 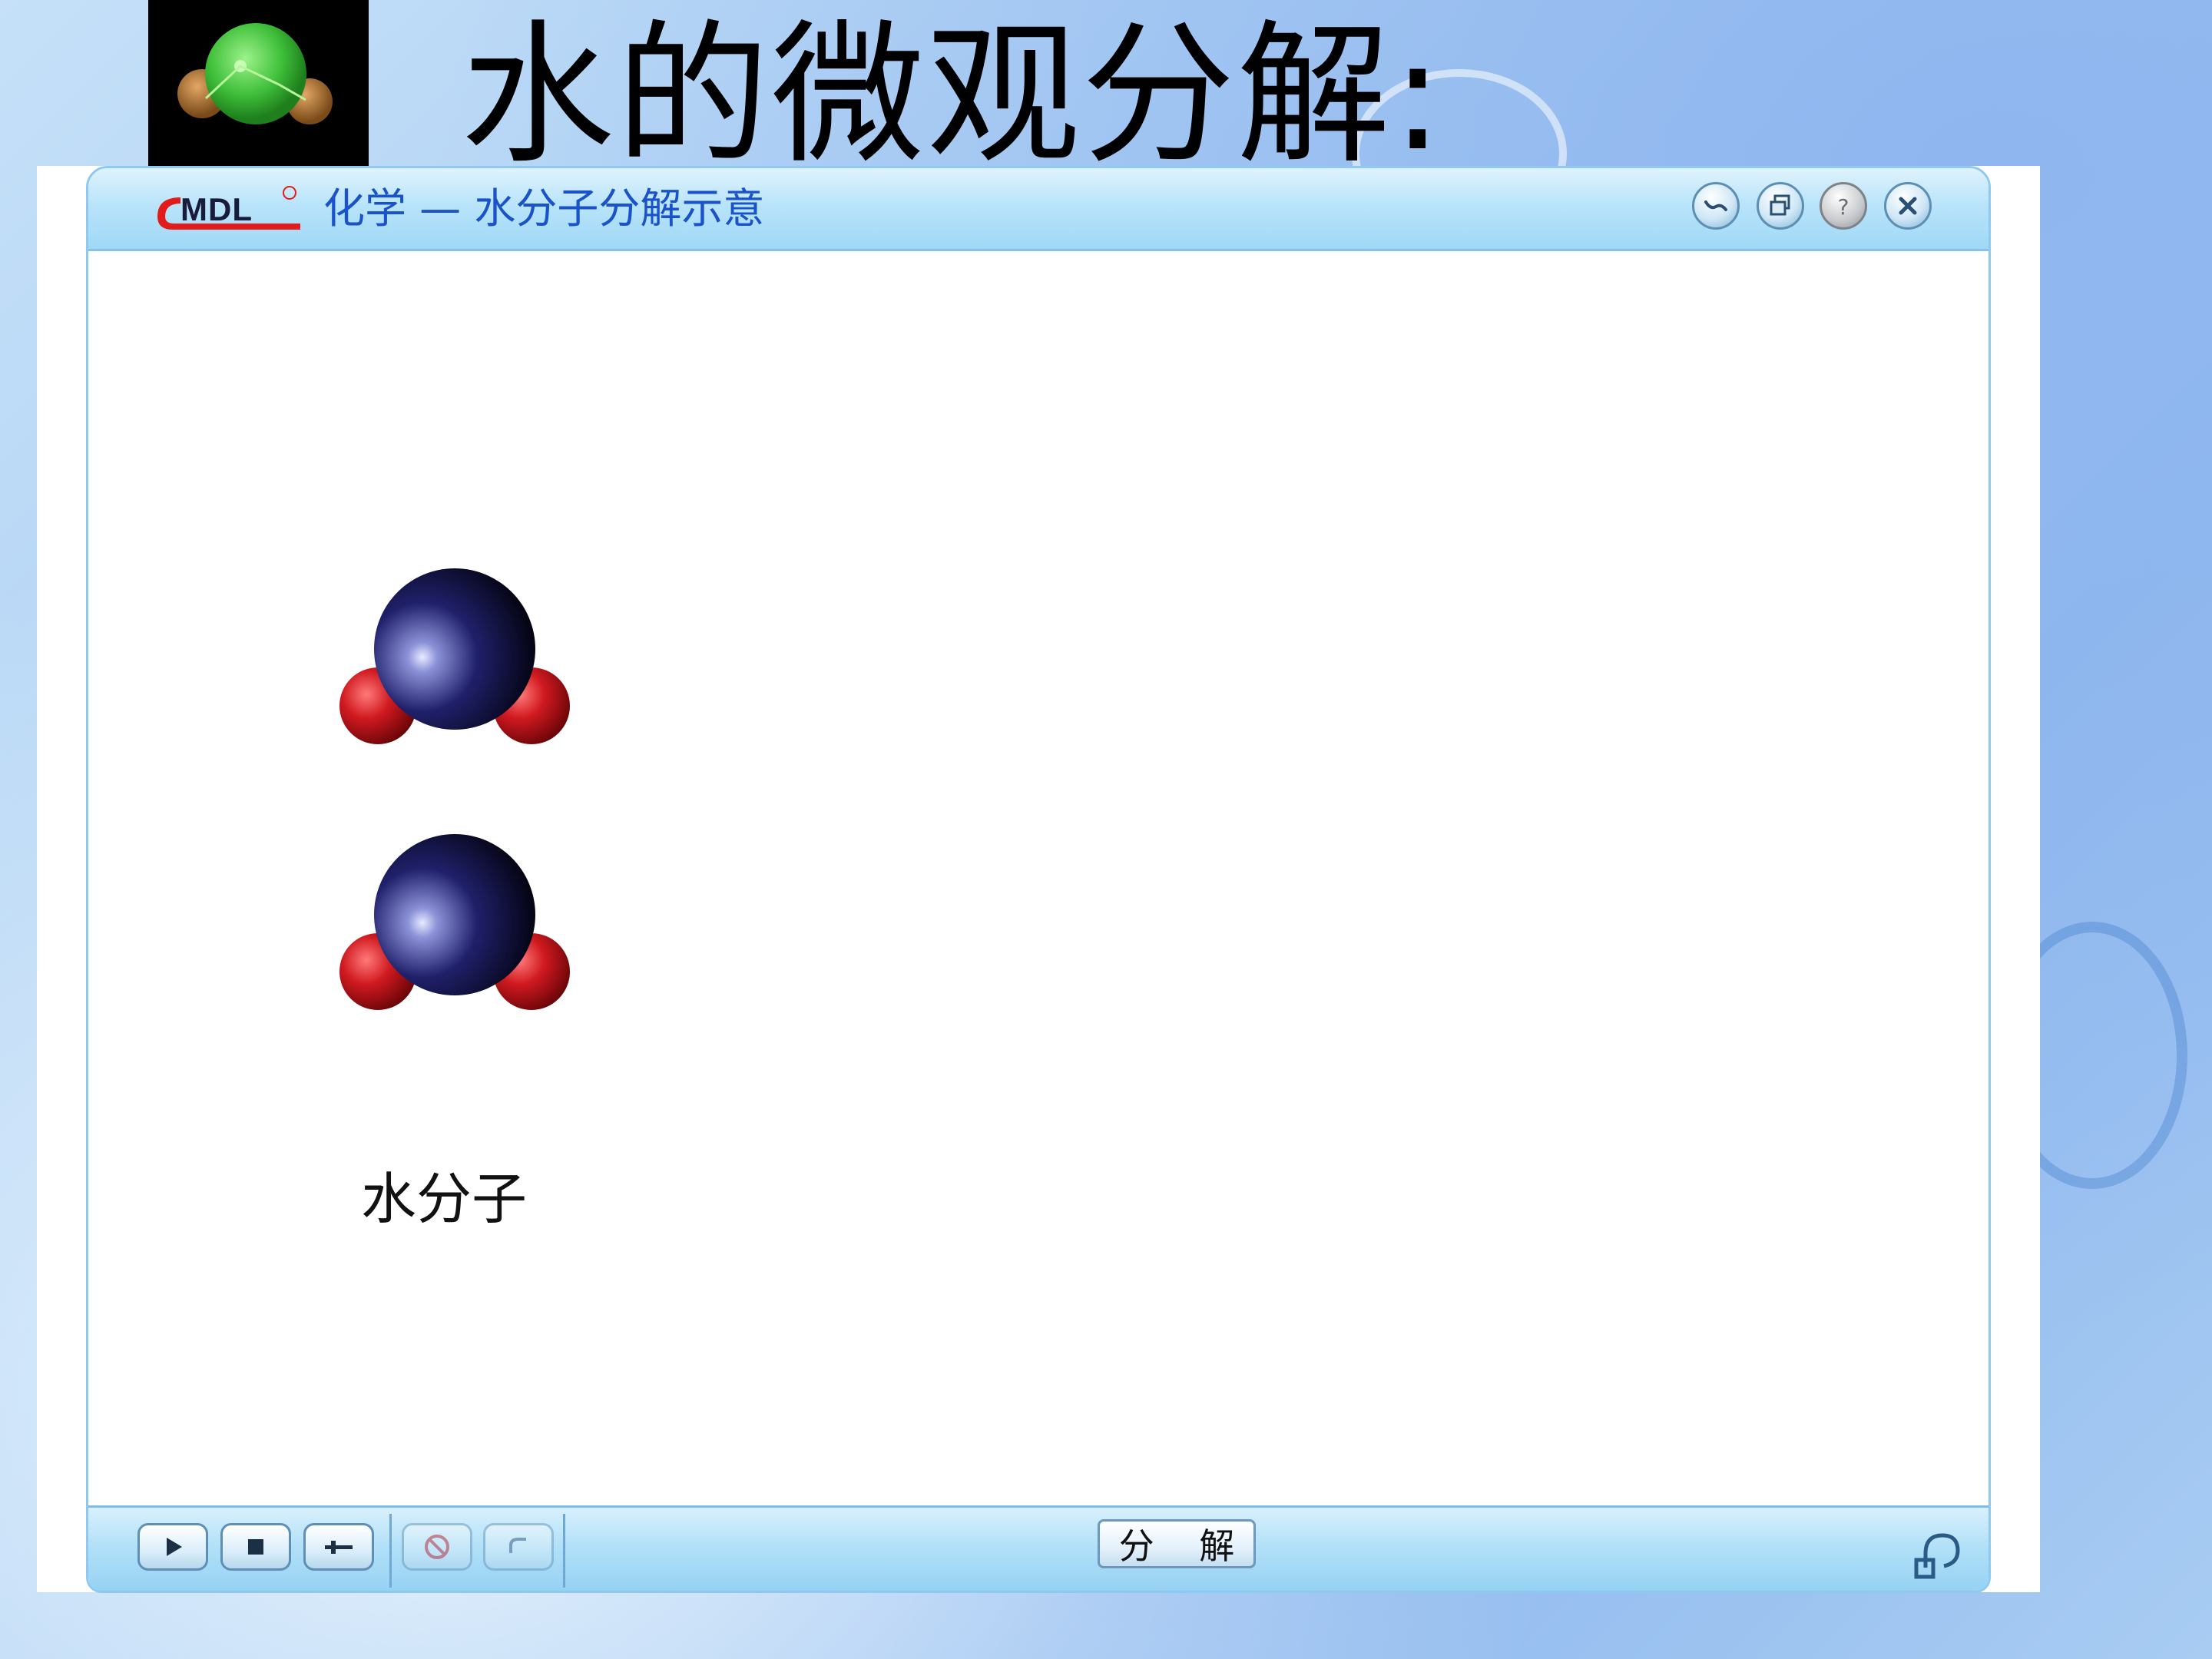 I want to click on minimize-button, so click(x=1716, y=206).